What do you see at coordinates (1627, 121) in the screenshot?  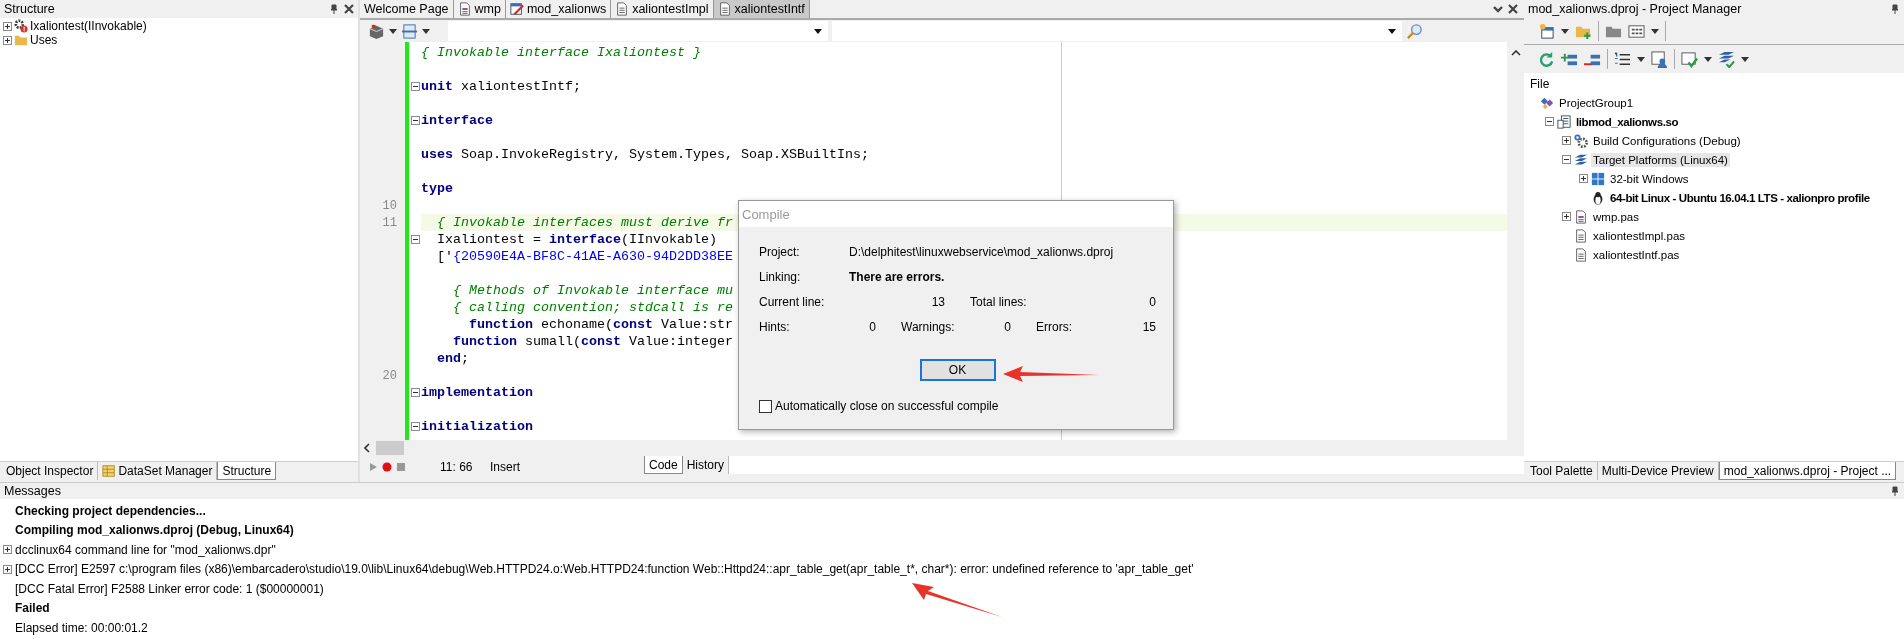 I see `tree-item: libmod_xalionws.so` at bounding box center [1627, 121].